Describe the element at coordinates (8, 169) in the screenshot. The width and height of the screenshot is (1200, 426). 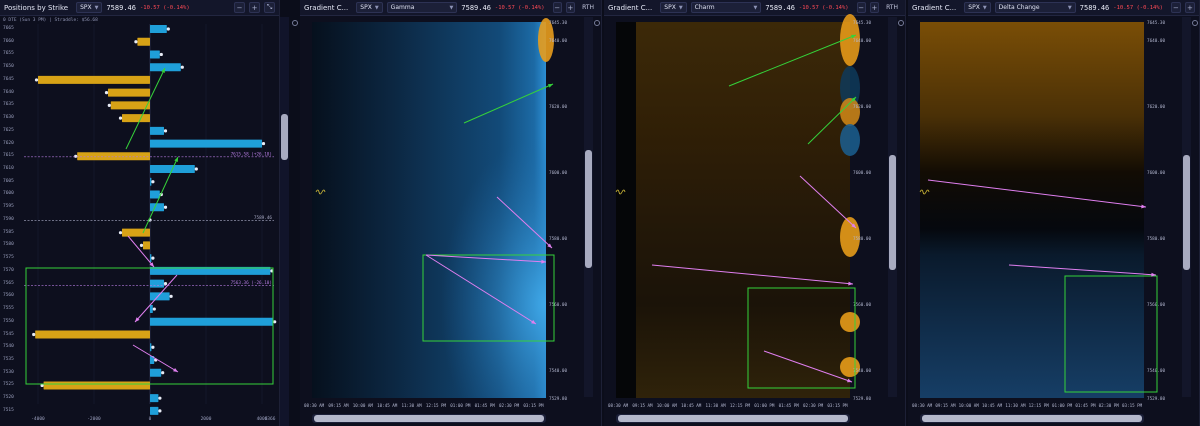
I see `strike-label: 7610` at that location.